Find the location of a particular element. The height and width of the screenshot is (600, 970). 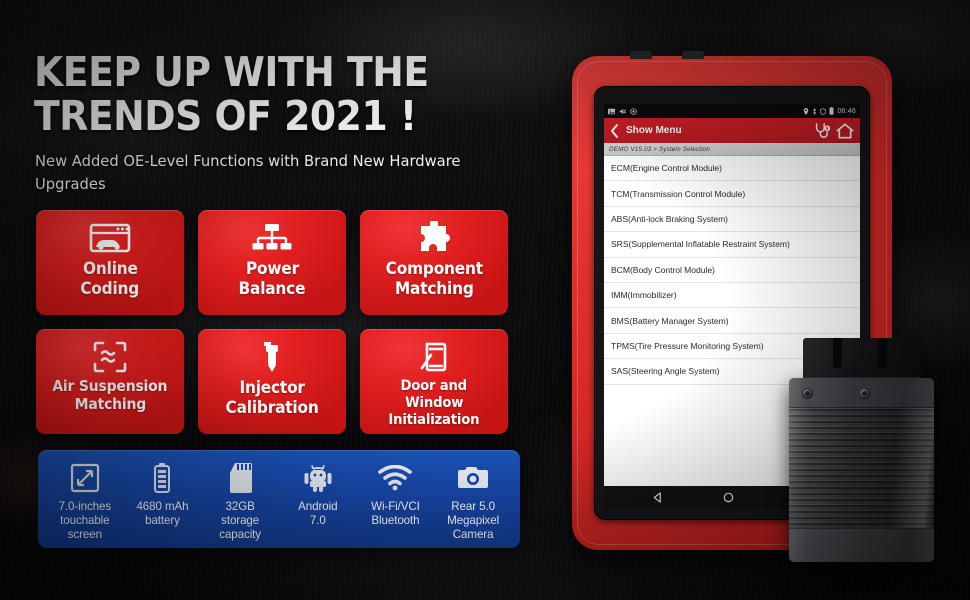

spec-item-screen: 7.0-inches touchable screen is located at coordinates (85, 500).